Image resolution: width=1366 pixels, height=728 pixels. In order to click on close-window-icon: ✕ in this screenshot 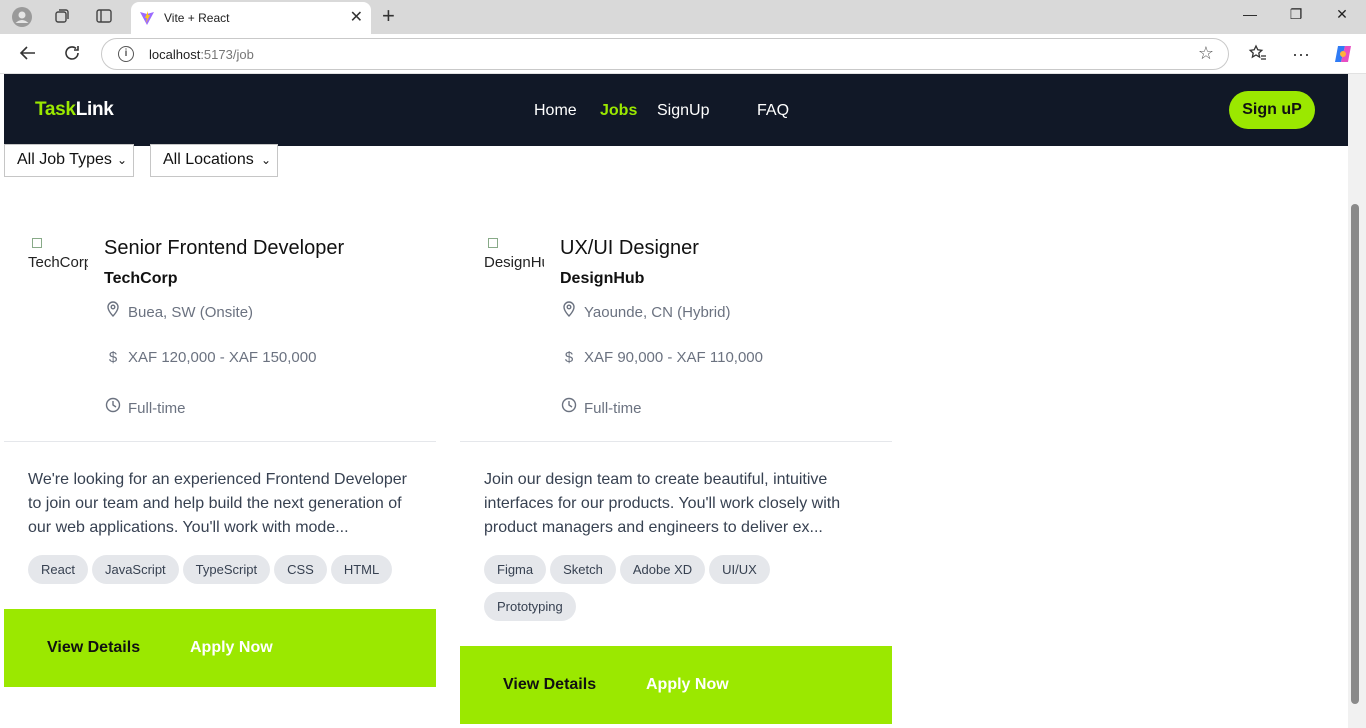, I will do `click(1342, 14)`.